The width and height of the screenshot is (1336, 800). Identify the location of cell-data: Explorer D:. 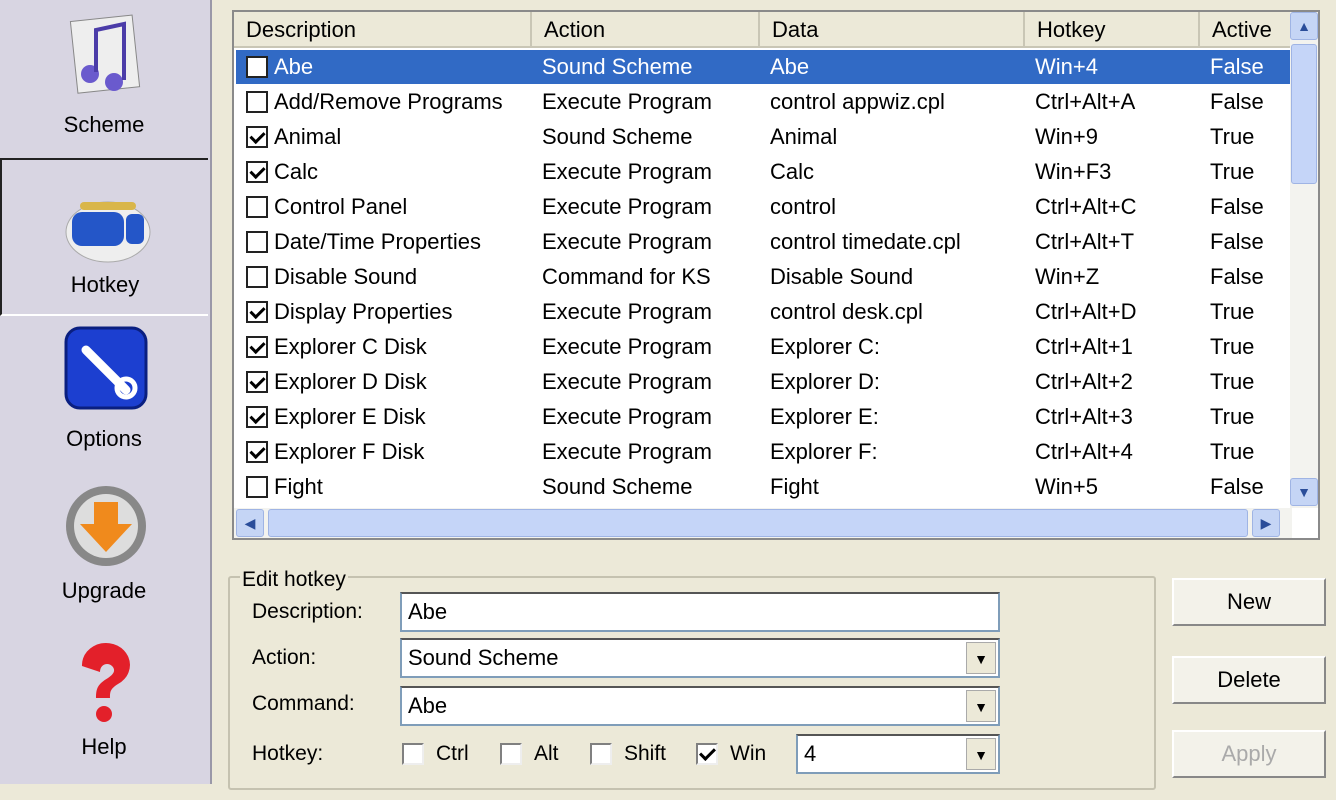
(825, 381).